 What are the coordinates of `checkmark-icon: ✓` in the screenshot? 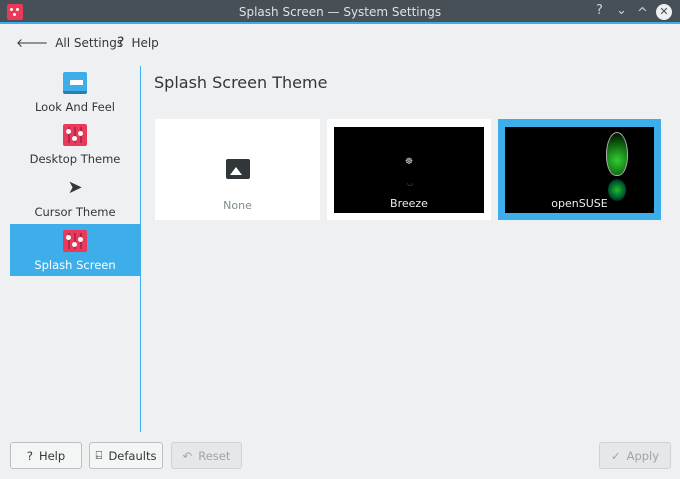 It's located at (615, 455).